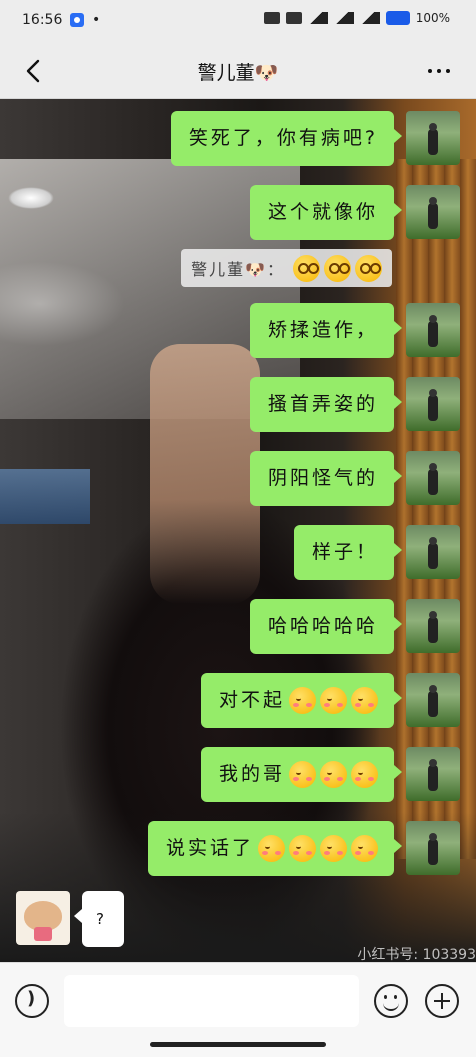 The height and width of the screenshot is (1057, 476). Describe the element at coordinates (391, 1001) in the screenshot. I see `emoji-icon` at that location.